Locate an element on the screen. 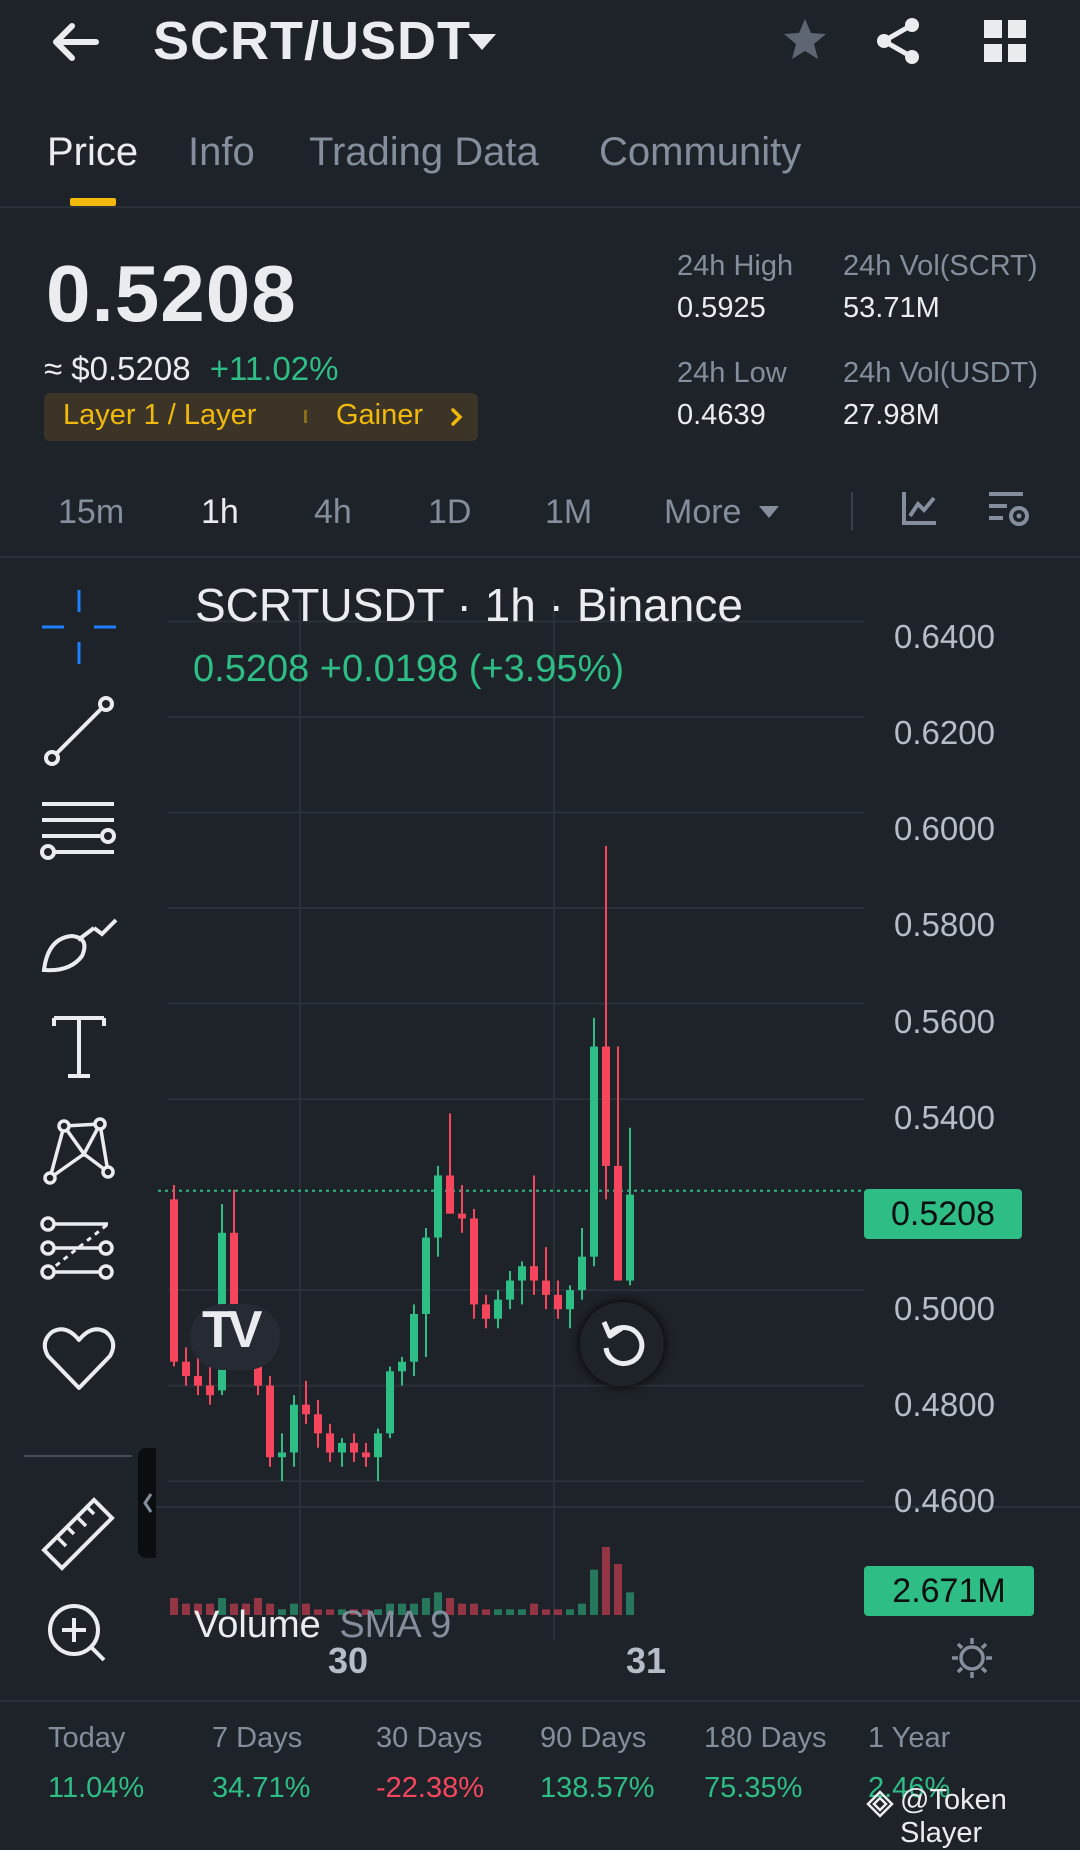  toolbar-collapse-handle is located at coordinates (148, 1503).